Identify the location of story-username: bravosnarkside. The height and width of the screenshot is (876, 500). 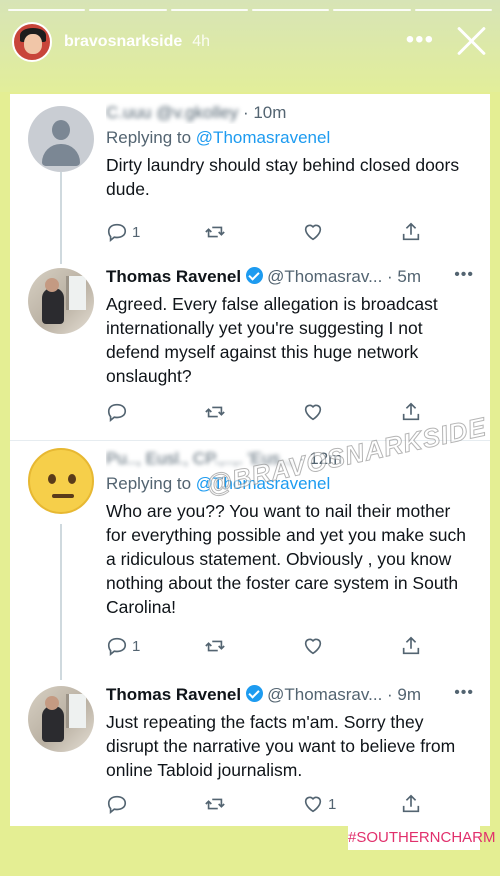
(123, 42).